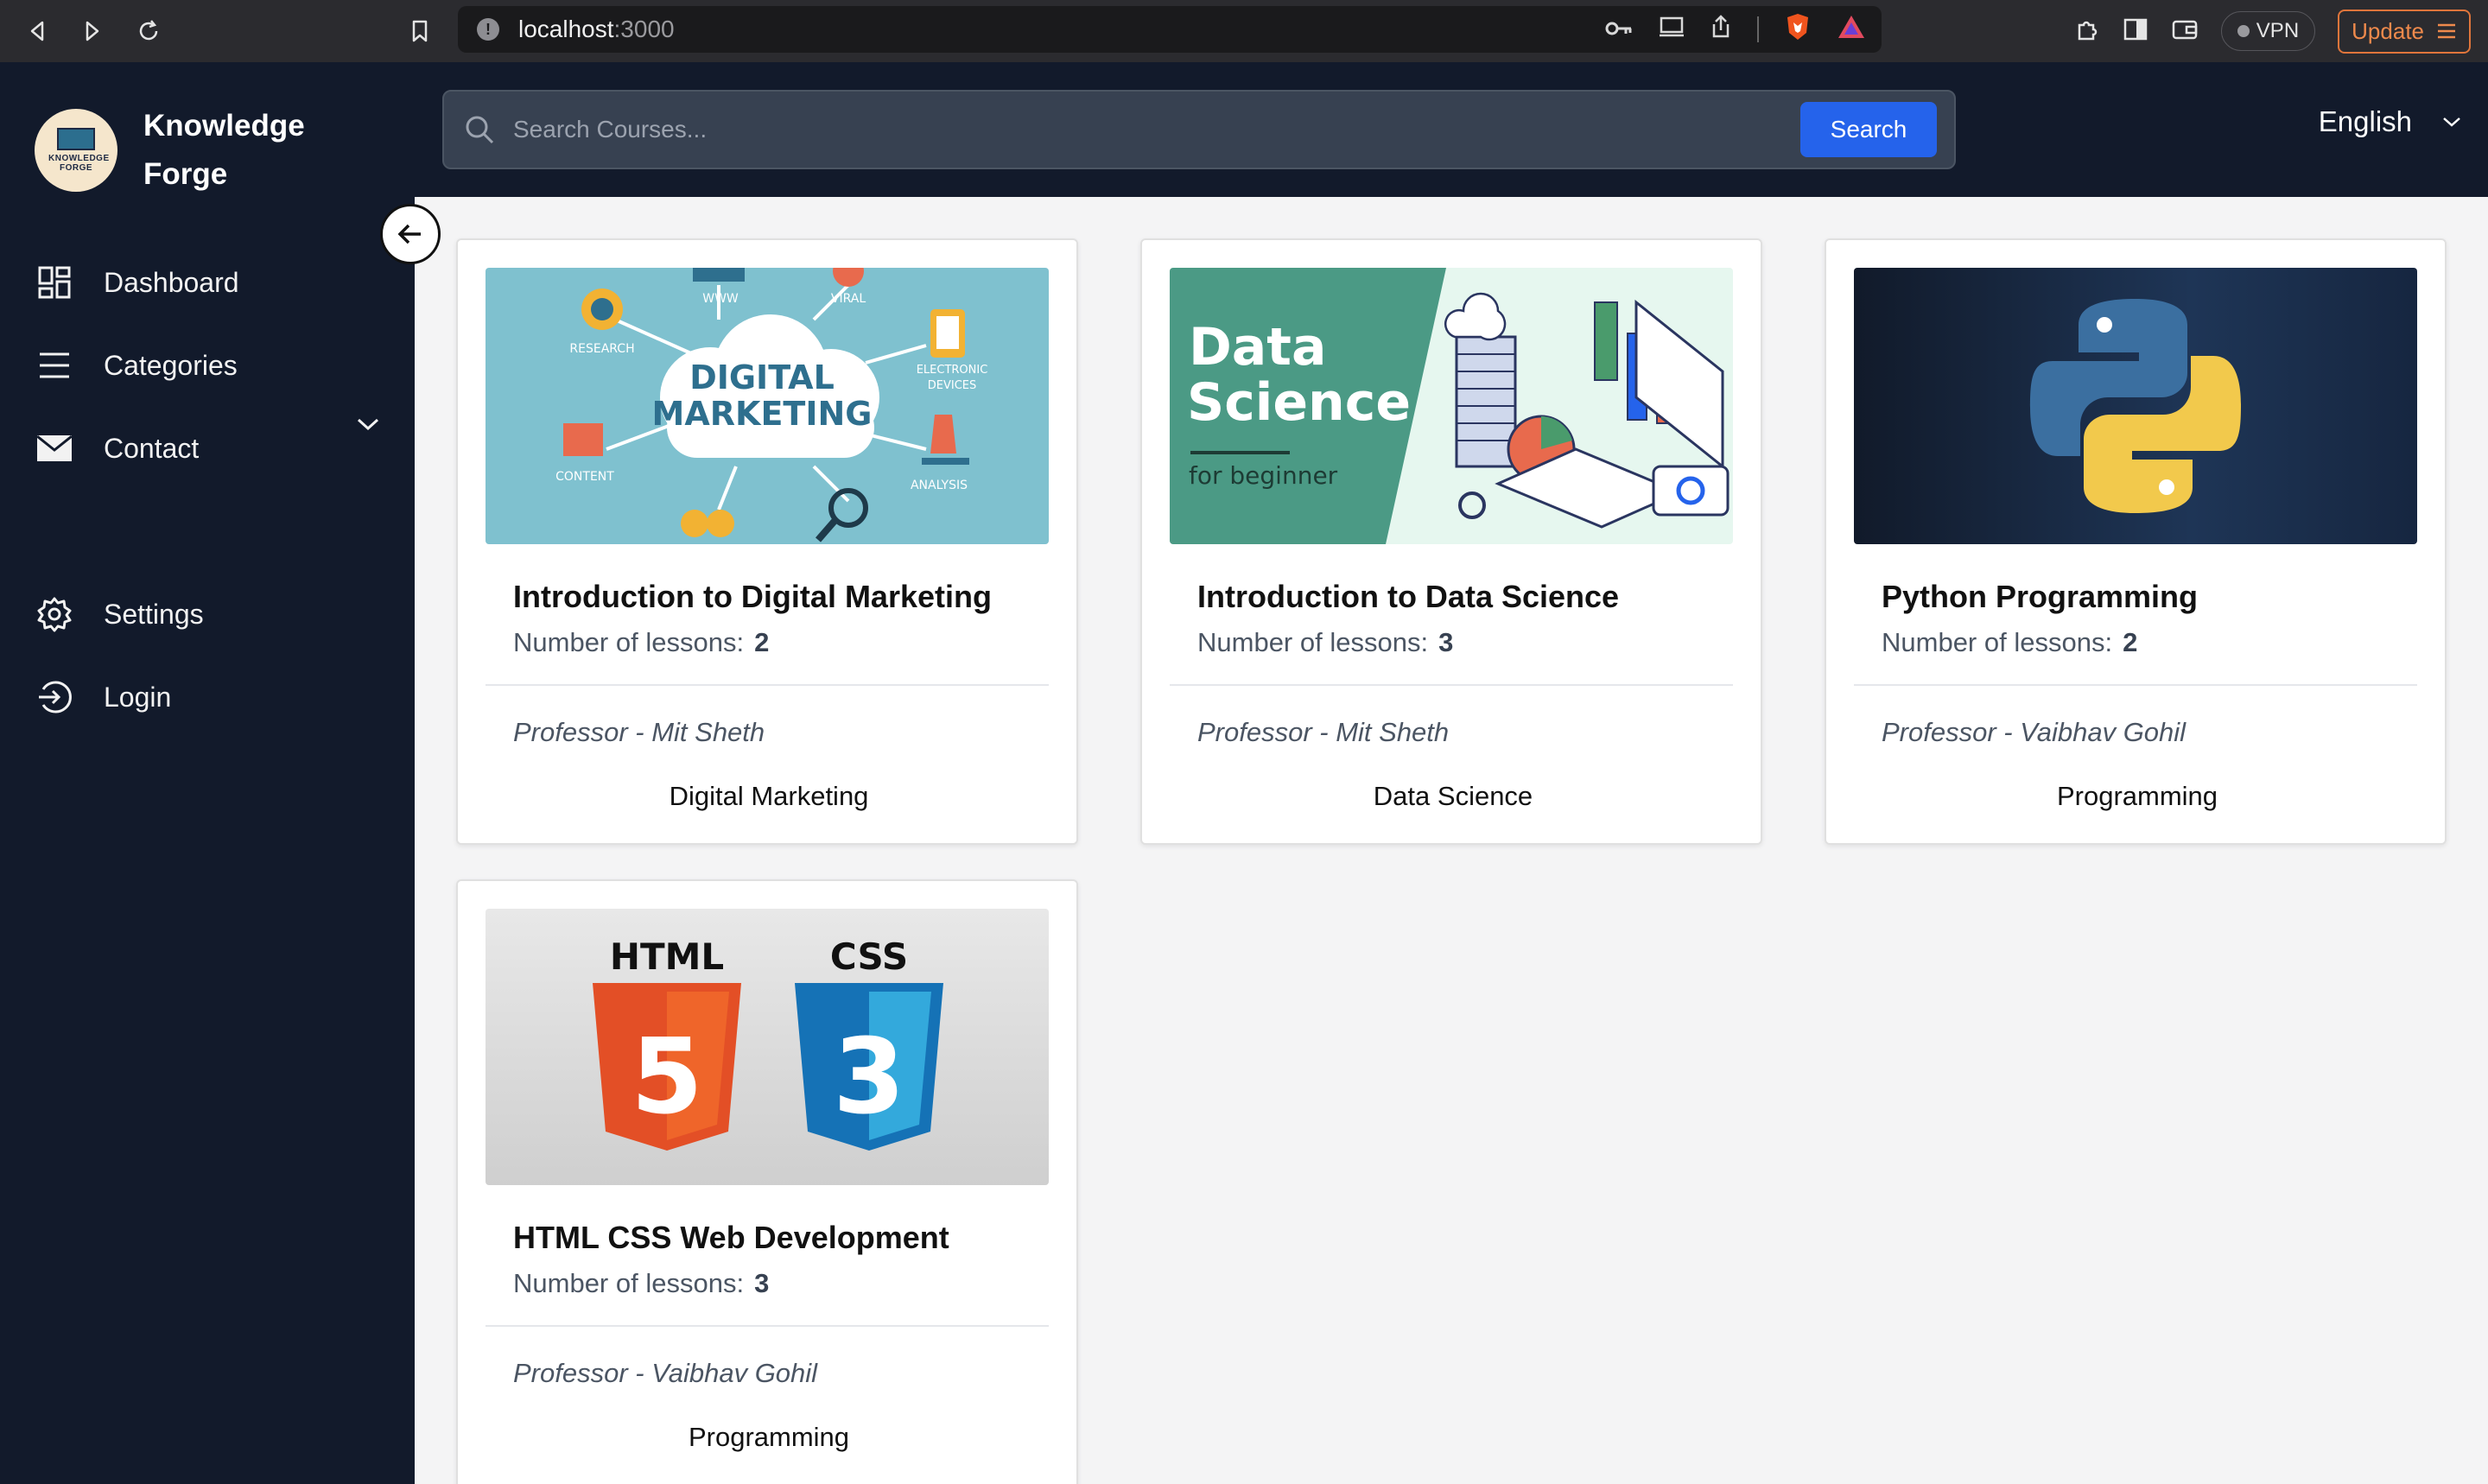 This screenshot has width=2488, height=1484. What do you see at coordinates (1868, 129) in the screenshot?
I see `search-button: Search` at bounding box center [1868, 129].